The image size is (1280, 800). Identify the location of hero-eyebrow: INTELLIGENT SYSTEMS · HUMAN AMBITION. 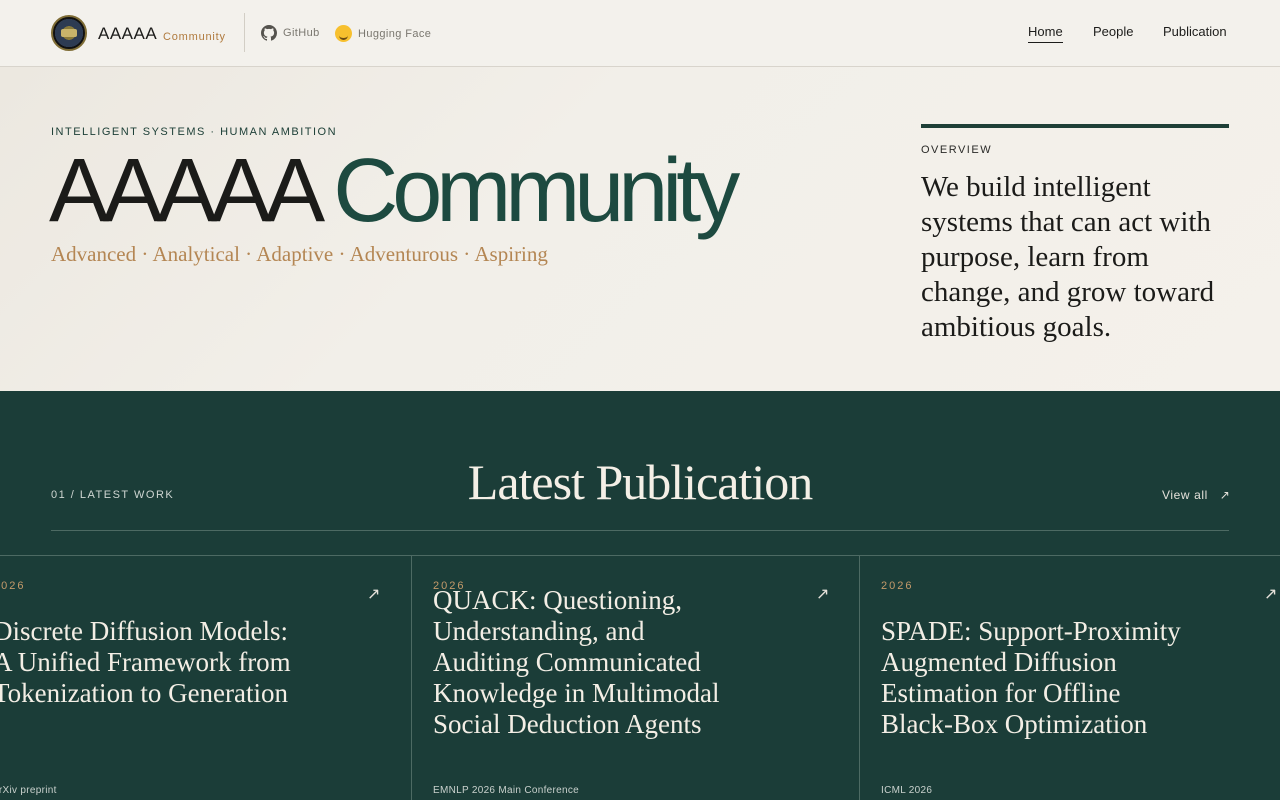
(194, 132).